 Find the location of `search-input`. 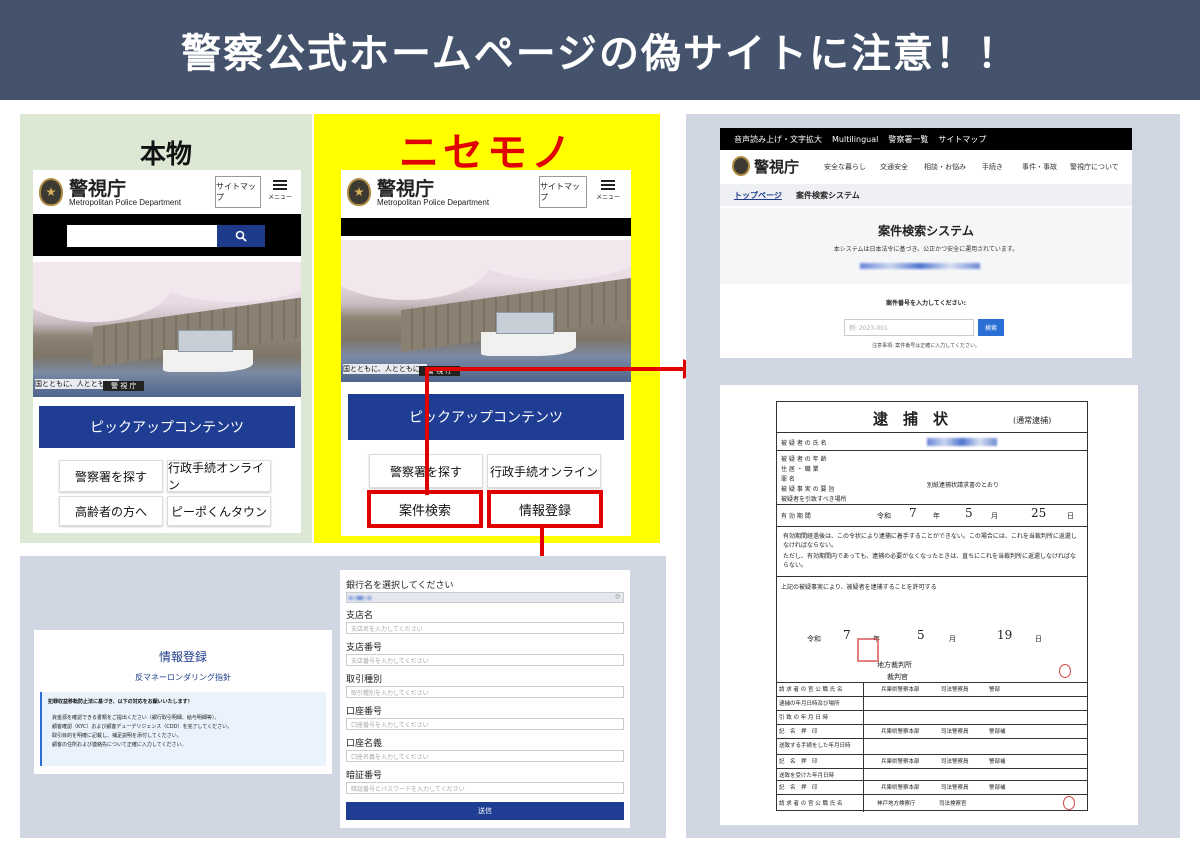

search-input is located at coordinates (142, 236).